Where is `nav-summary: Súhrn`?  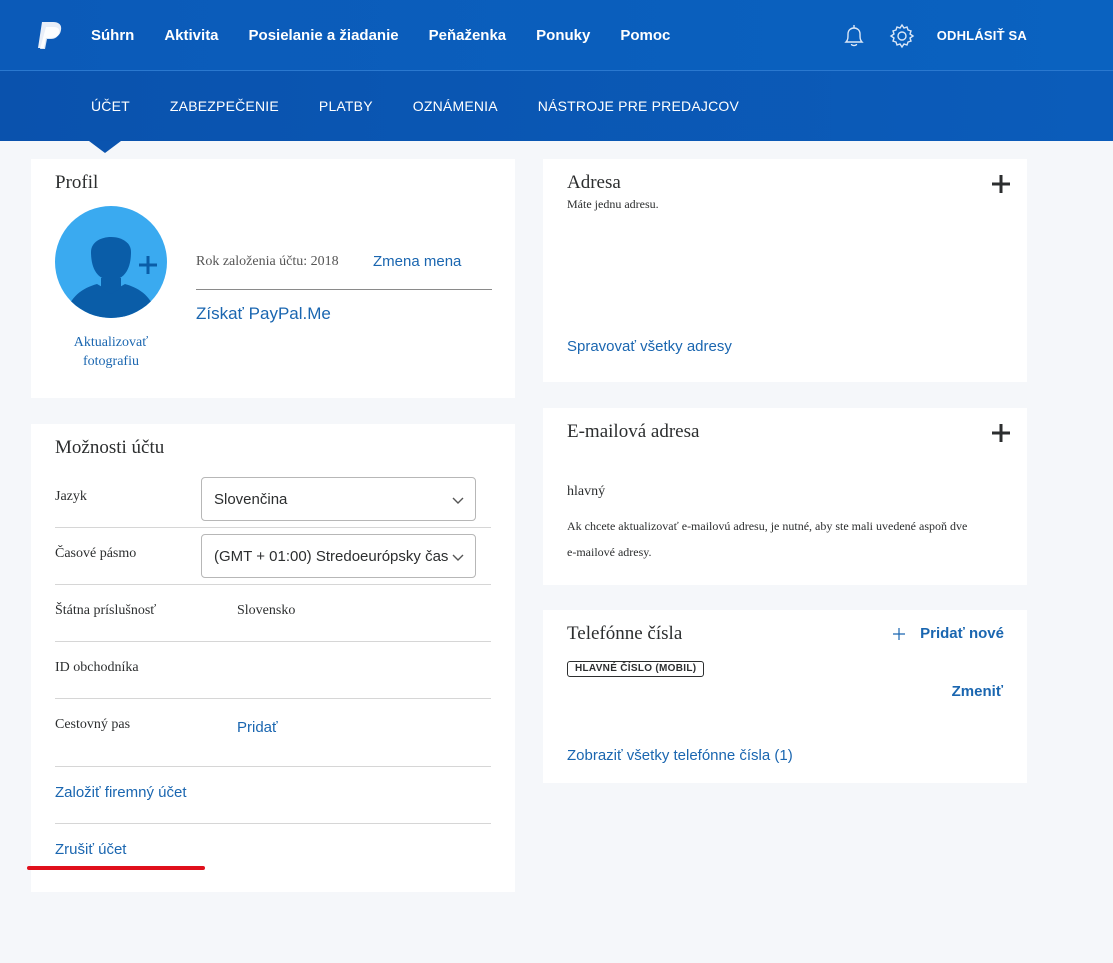
nav-summary: Súhrn is located at coordinates (112, 35).